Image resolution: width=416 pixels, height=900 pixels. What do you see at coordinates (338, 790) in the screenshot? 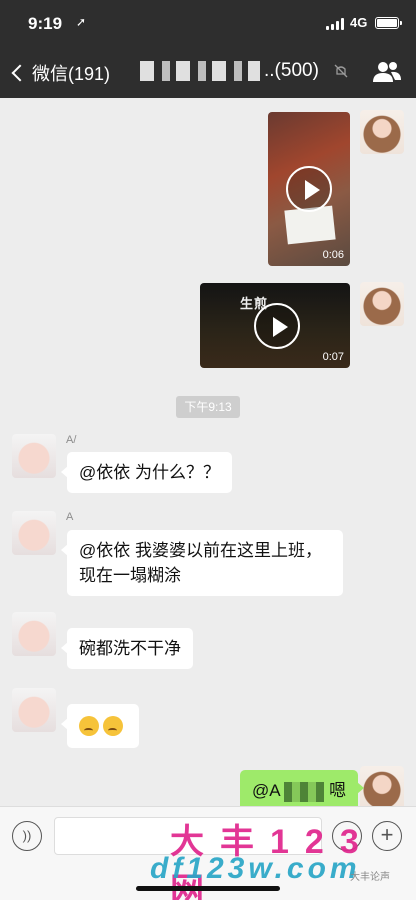
I see `message-text: 嗯` at bounding box center [338, 790].